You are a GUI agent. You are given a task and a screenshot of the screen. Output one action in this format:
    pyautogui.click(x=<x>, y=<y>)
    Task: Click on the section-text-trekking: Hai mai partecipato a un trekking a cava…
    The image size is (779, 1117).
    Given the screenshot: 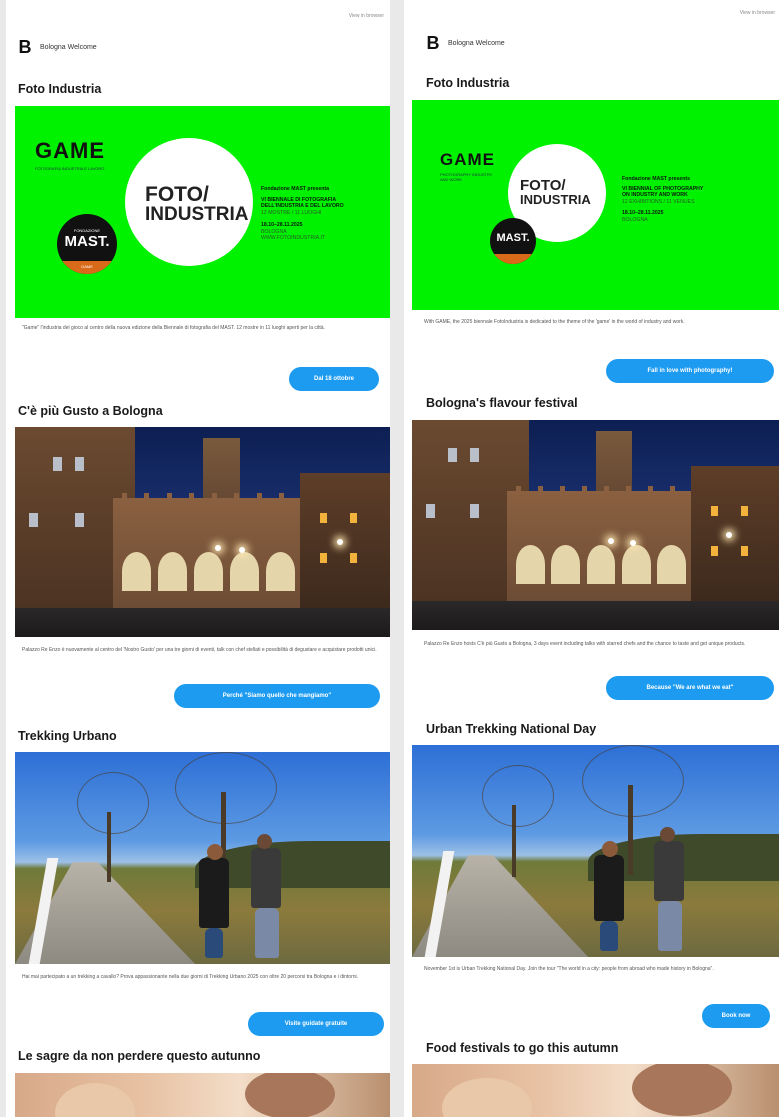 What is the action you would take?
    pyautogui.click(x=190, y=977)
    